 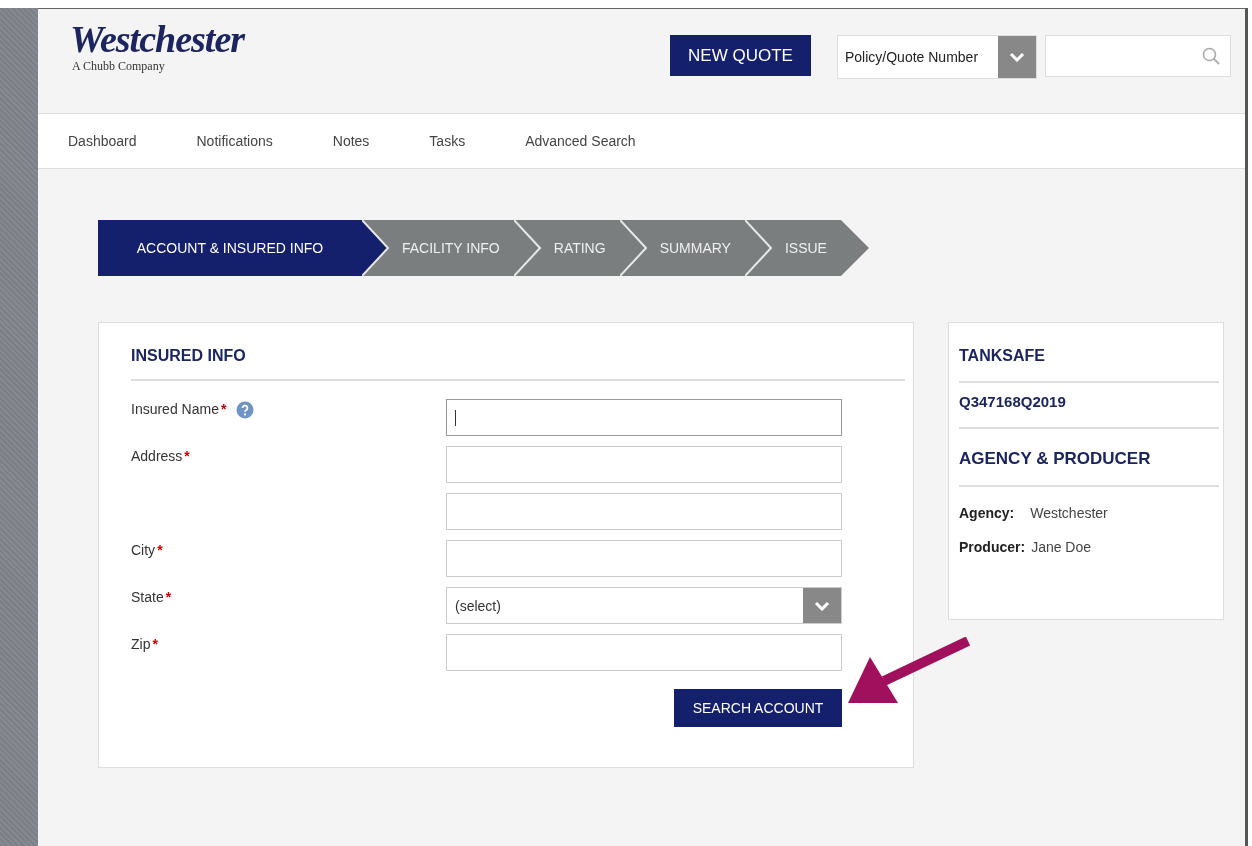 What do you see at coordinates (447, 141) in the screenshot?
I see `nav-link: Tasks` at bounding box center [447, 141].